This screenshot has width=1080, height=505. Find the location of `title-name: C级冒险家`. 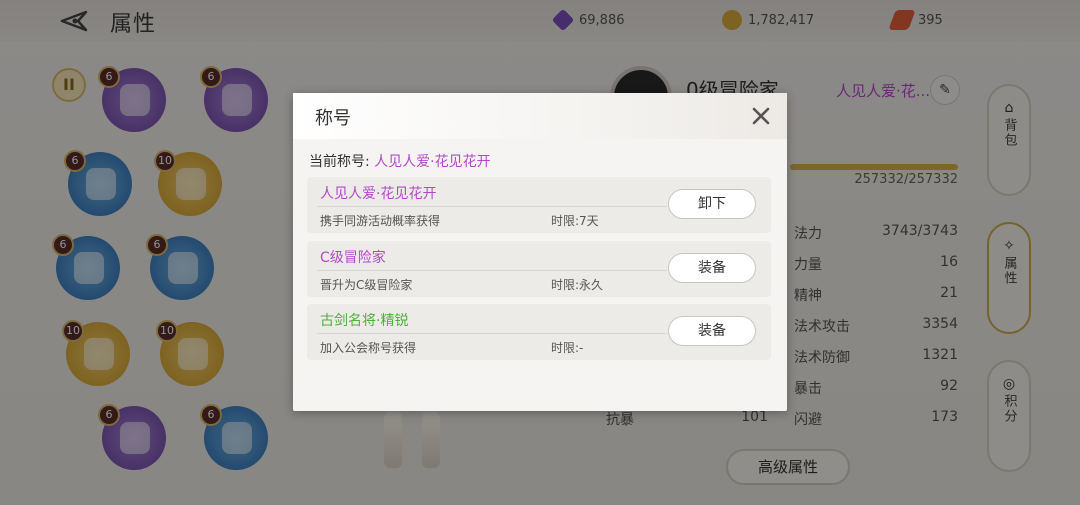

title-name: C级冒险家 is located at coordinates (353, 258).